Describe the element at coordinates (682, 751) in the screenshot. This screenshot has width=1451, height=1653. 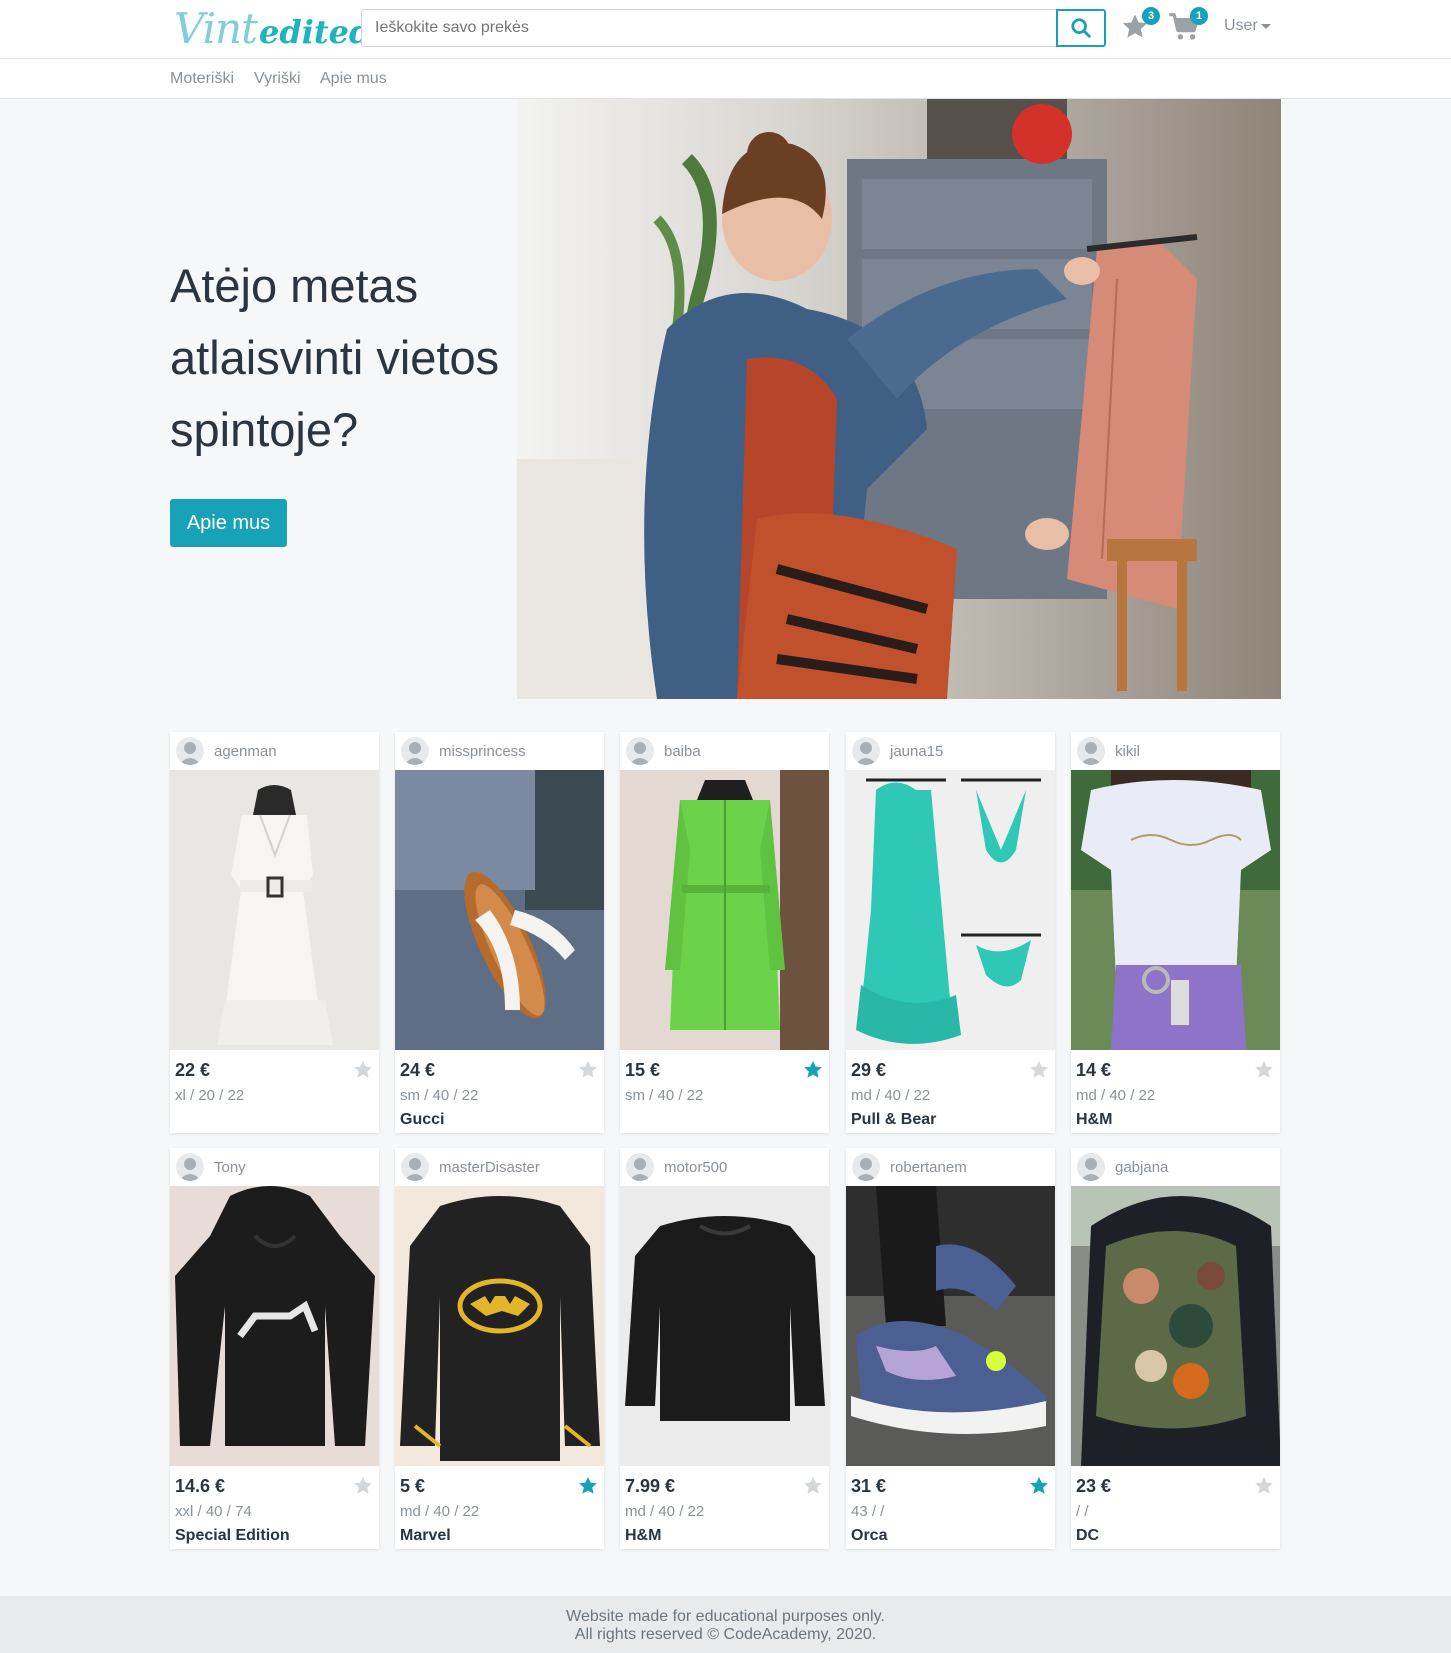
I see `seller-username: baiba` at that location.